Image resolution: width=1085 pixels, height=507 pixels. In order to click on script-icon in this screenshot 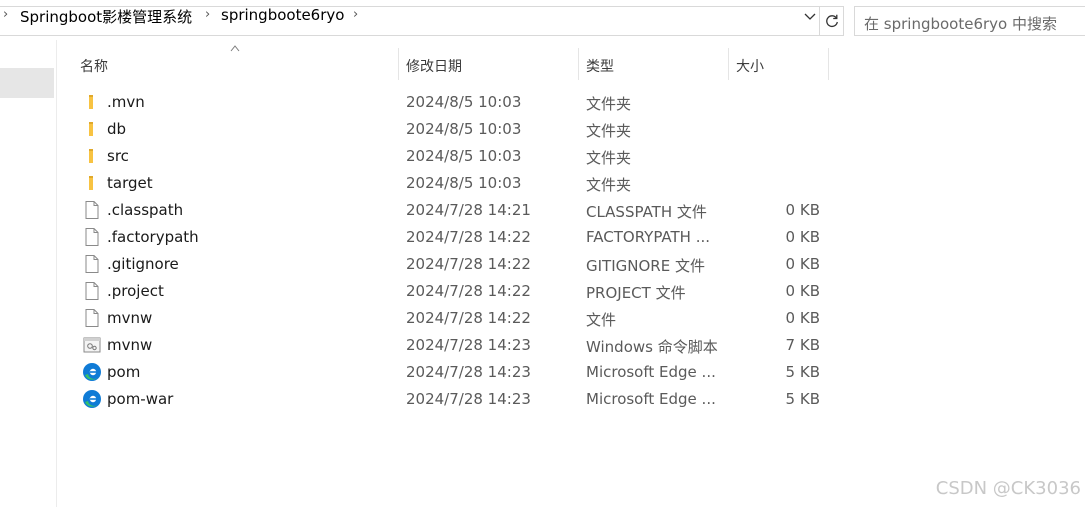, I will do `click(92, 345)`.